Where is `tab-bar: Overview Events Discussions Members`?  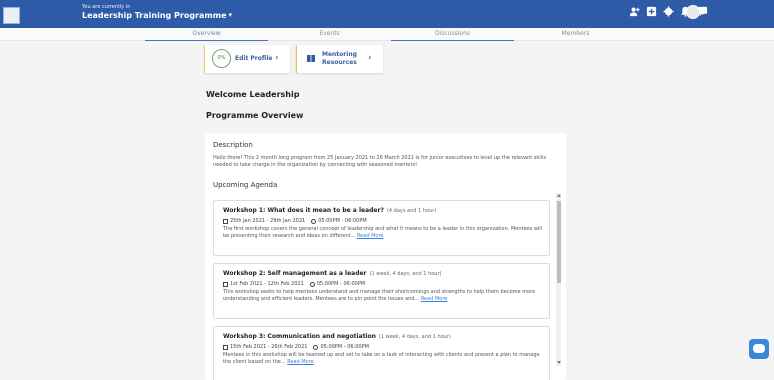
tab-bar: Overview Events Discussions Members is located at coordinates (387, 34).